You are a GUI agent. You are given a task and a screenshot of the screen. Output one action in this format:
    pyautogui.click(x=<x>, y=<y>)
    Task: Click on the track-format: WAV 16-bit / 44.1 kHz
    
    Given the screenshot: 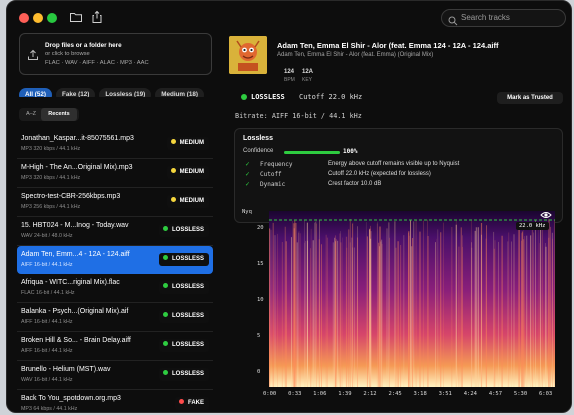 What is the action you would take?
    pyautogui.click(x=47, y=380)
    